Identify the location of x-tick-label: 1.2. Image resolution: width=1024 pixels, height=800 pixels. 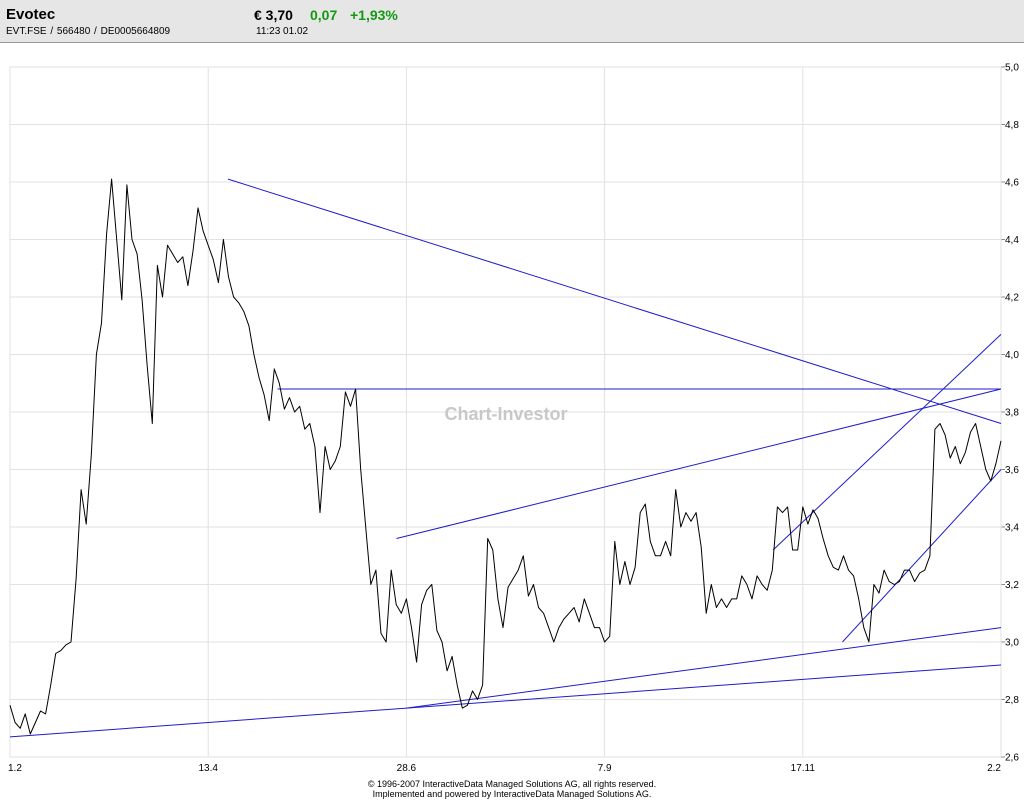
(15, 768).